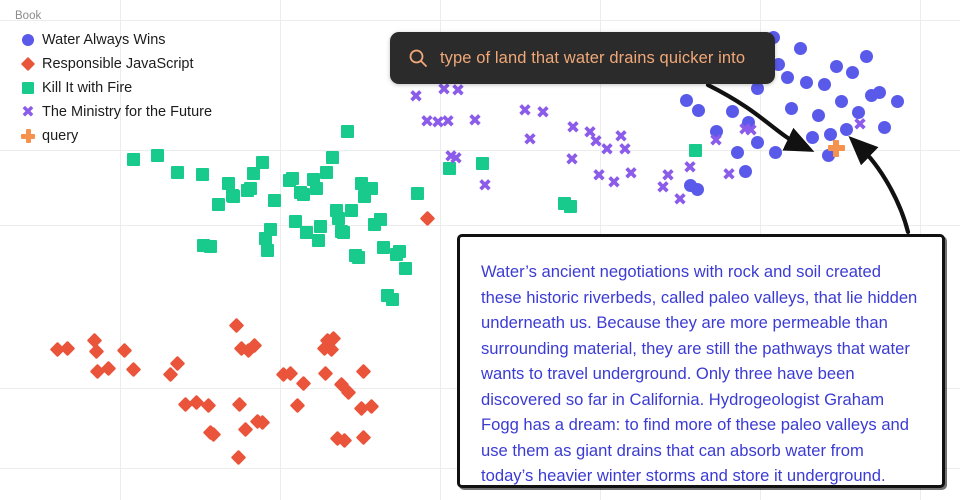 This screenshot has height=500, width=960. I want to click on search-icon, so click(418, 58).